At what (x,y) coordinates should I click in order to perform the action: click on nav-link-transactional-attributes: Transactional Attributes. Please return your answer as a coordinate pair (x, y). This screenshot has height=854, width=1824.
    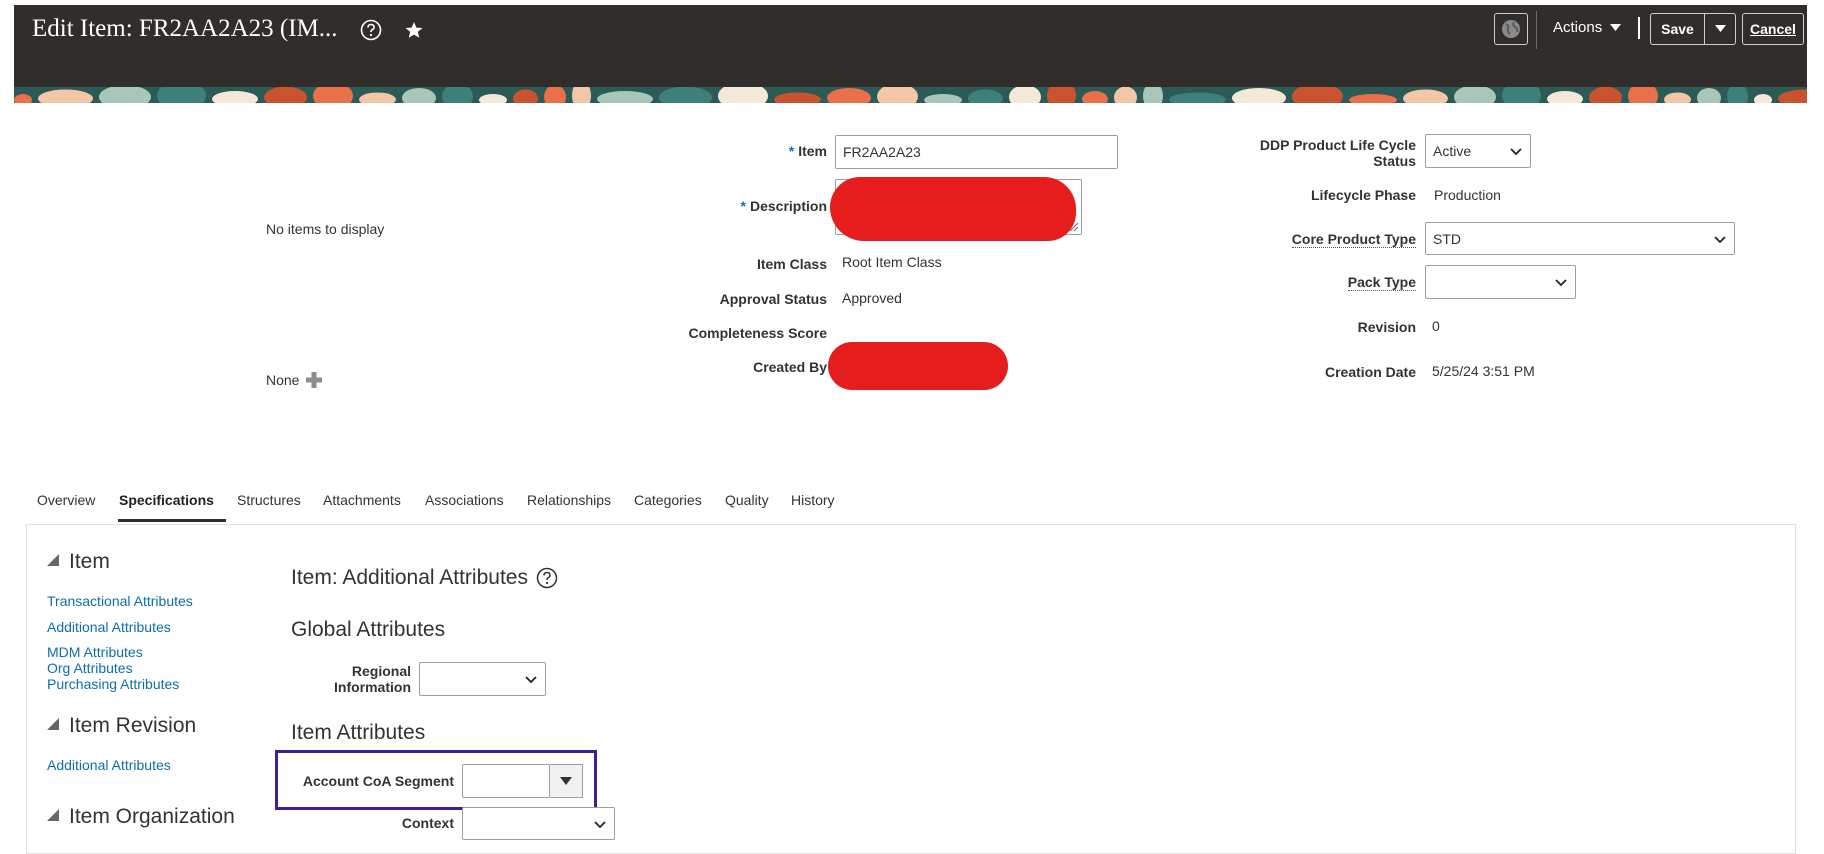
    Looking at the image, I should click on (120, 601).